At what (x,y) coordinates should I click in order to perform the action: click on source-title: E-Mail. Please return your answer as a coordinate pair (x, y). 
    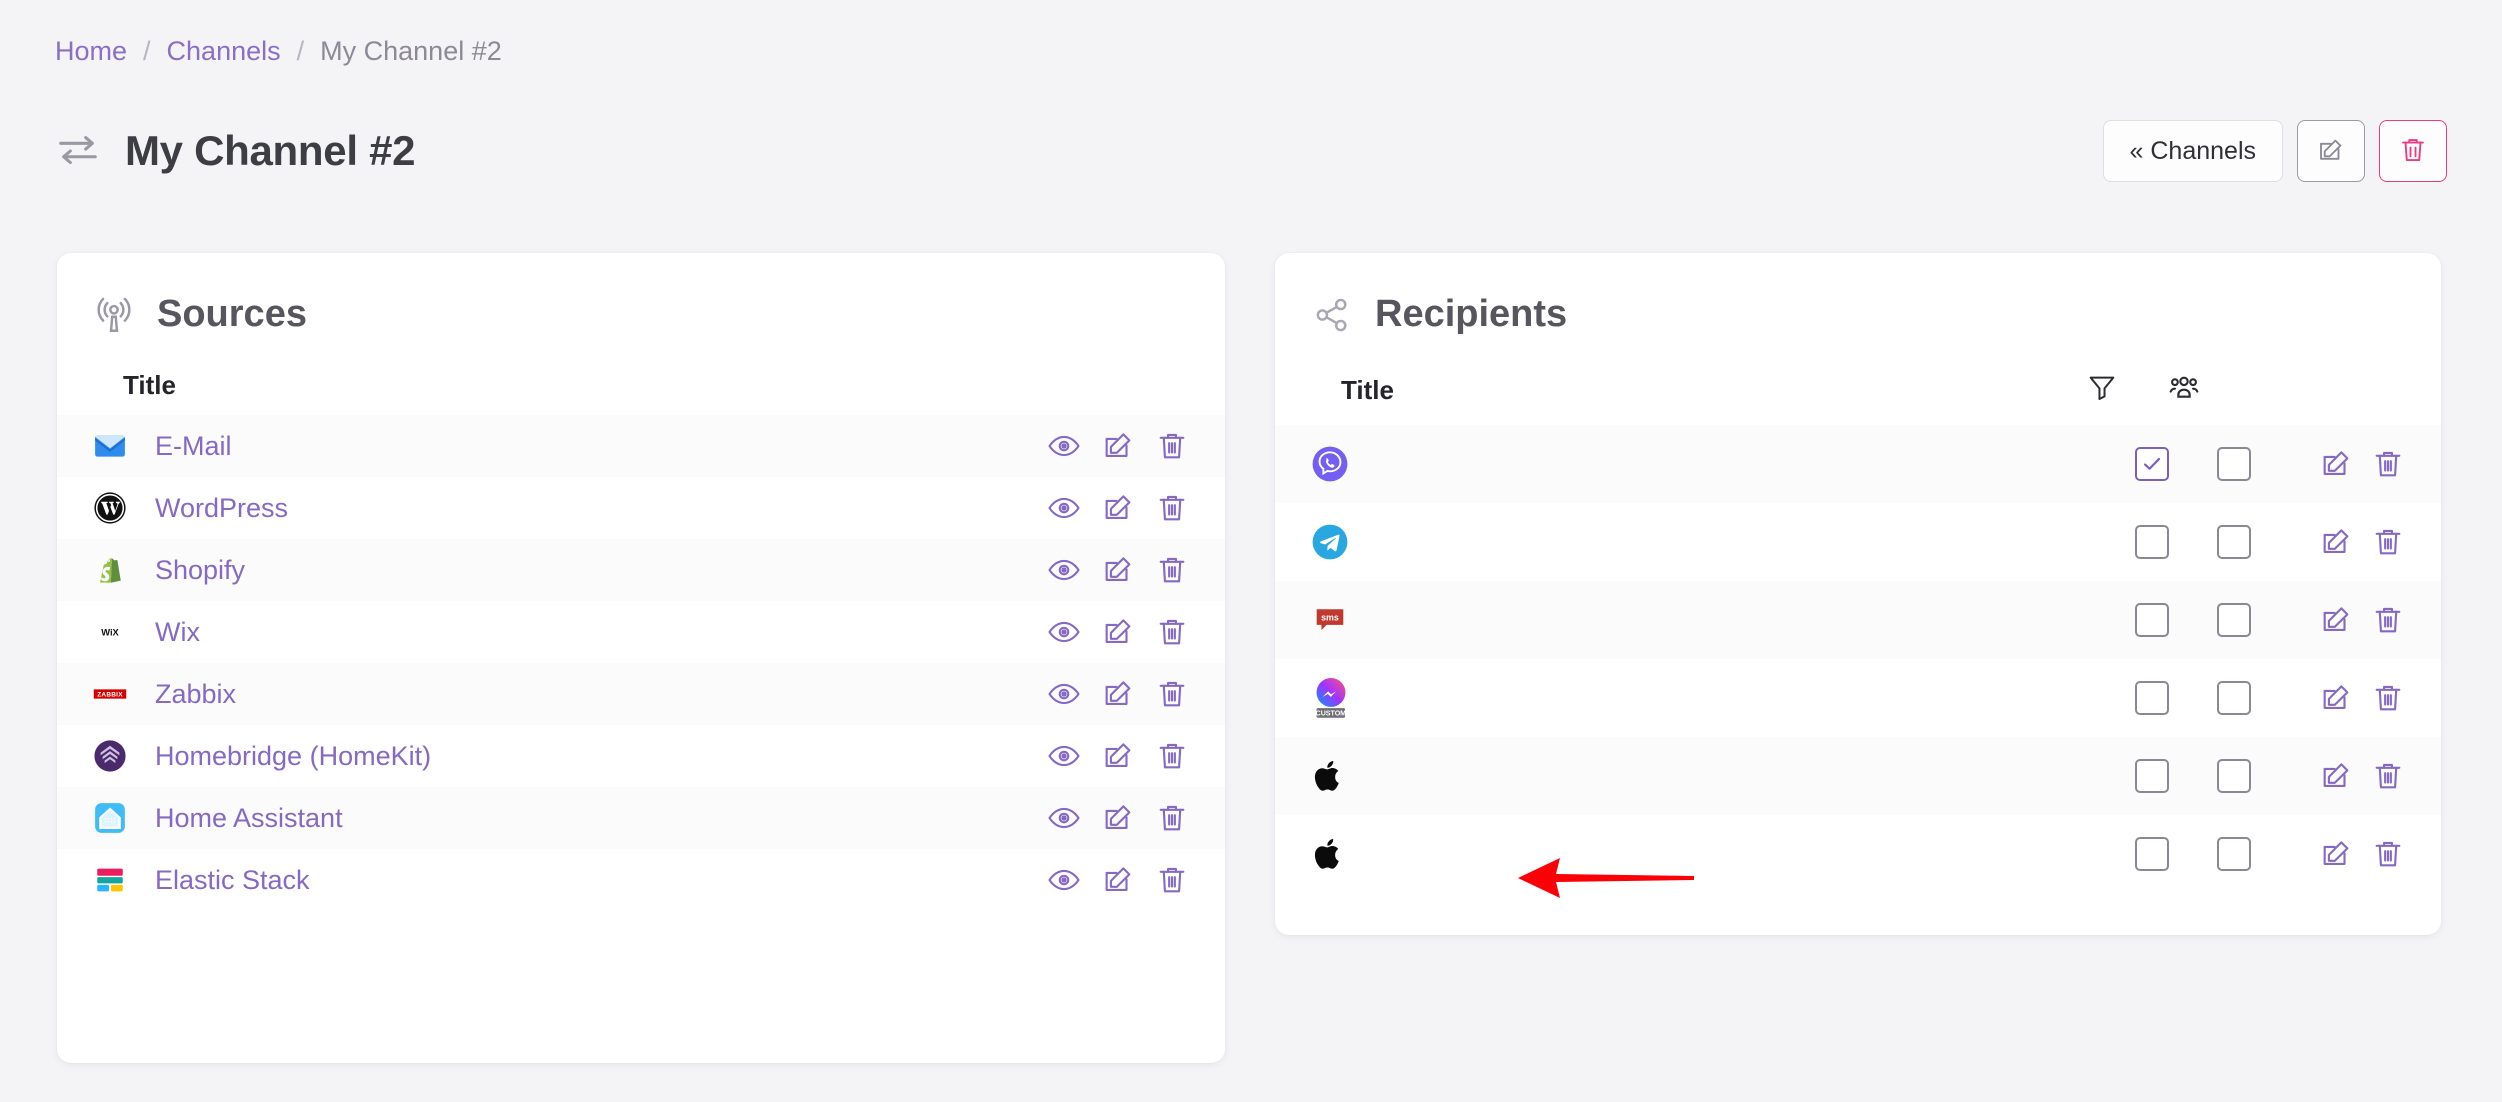
    Looking at the image, I should click on (596, 446).